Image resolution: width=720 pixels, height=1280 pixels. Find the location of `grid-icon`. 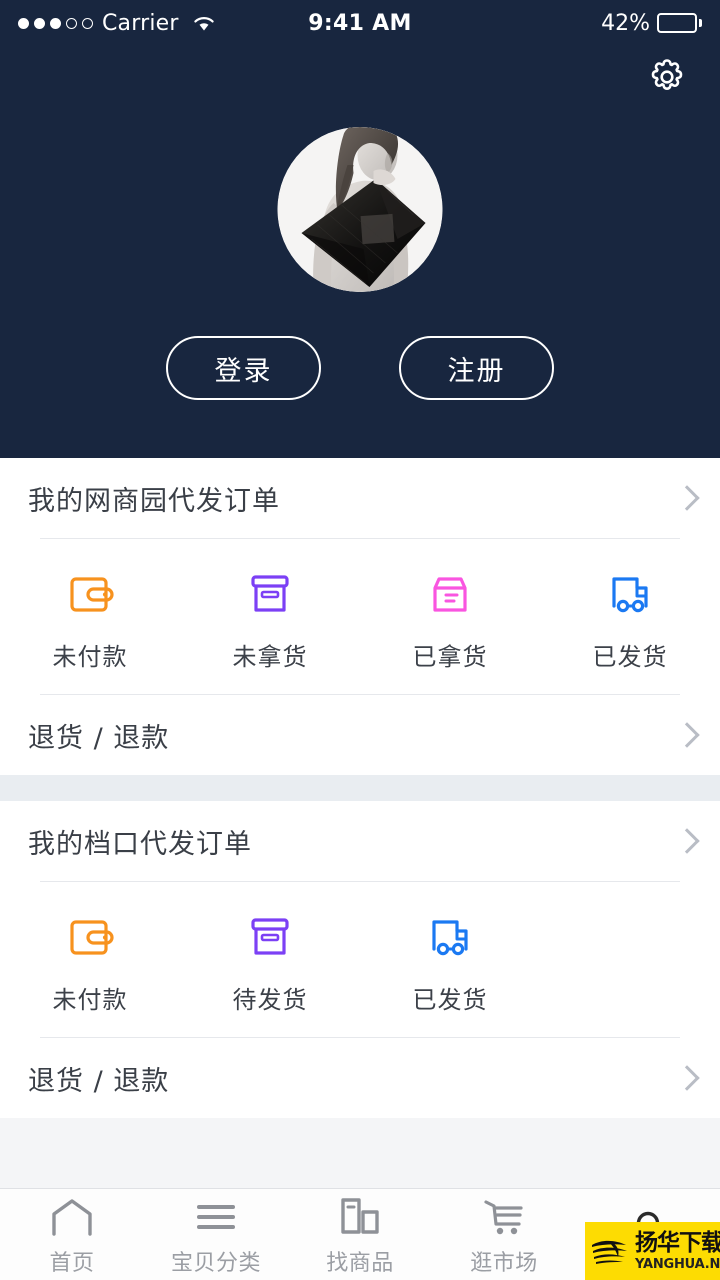

grid-icon is located at coordinates (360, 1216).